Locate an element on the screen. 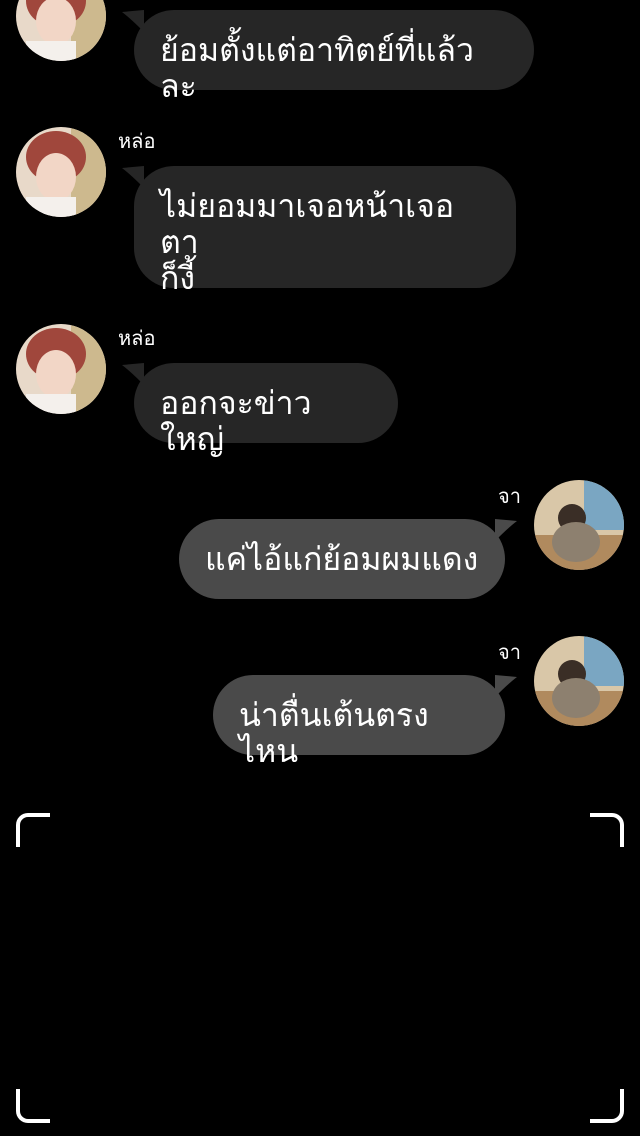  message-bubble-5: น่าตื่นเต้นตรงไหน is located at coordinates (365, 722).